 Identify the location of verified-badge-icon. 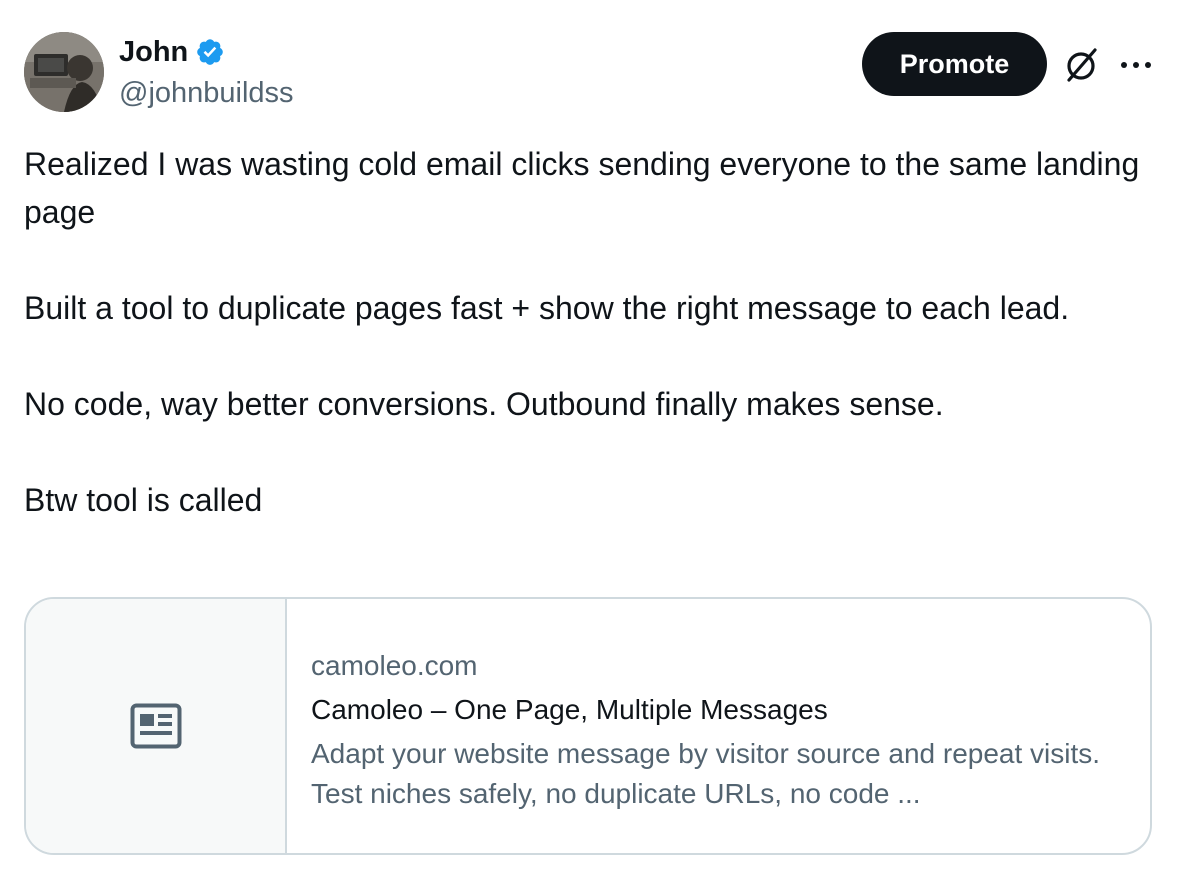
(210, 52).